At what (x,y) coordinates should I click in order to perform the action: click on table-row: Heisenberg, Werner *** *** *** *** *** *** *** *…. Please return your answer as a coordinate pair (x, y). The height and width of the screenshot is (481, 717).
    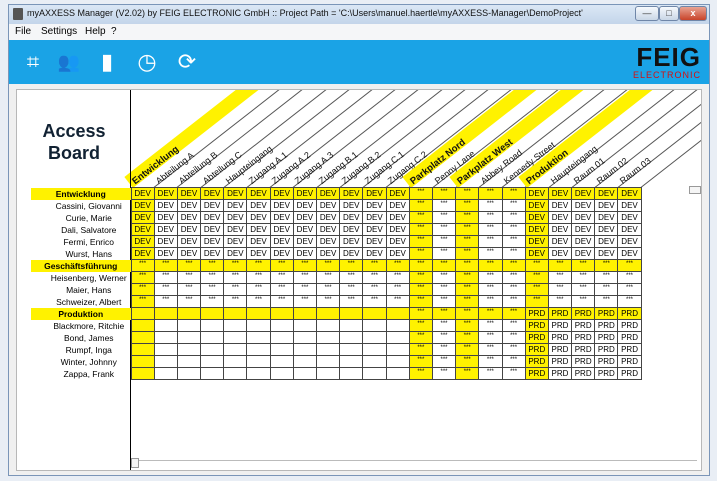
    Looking at the image, I should click on (336, 277).